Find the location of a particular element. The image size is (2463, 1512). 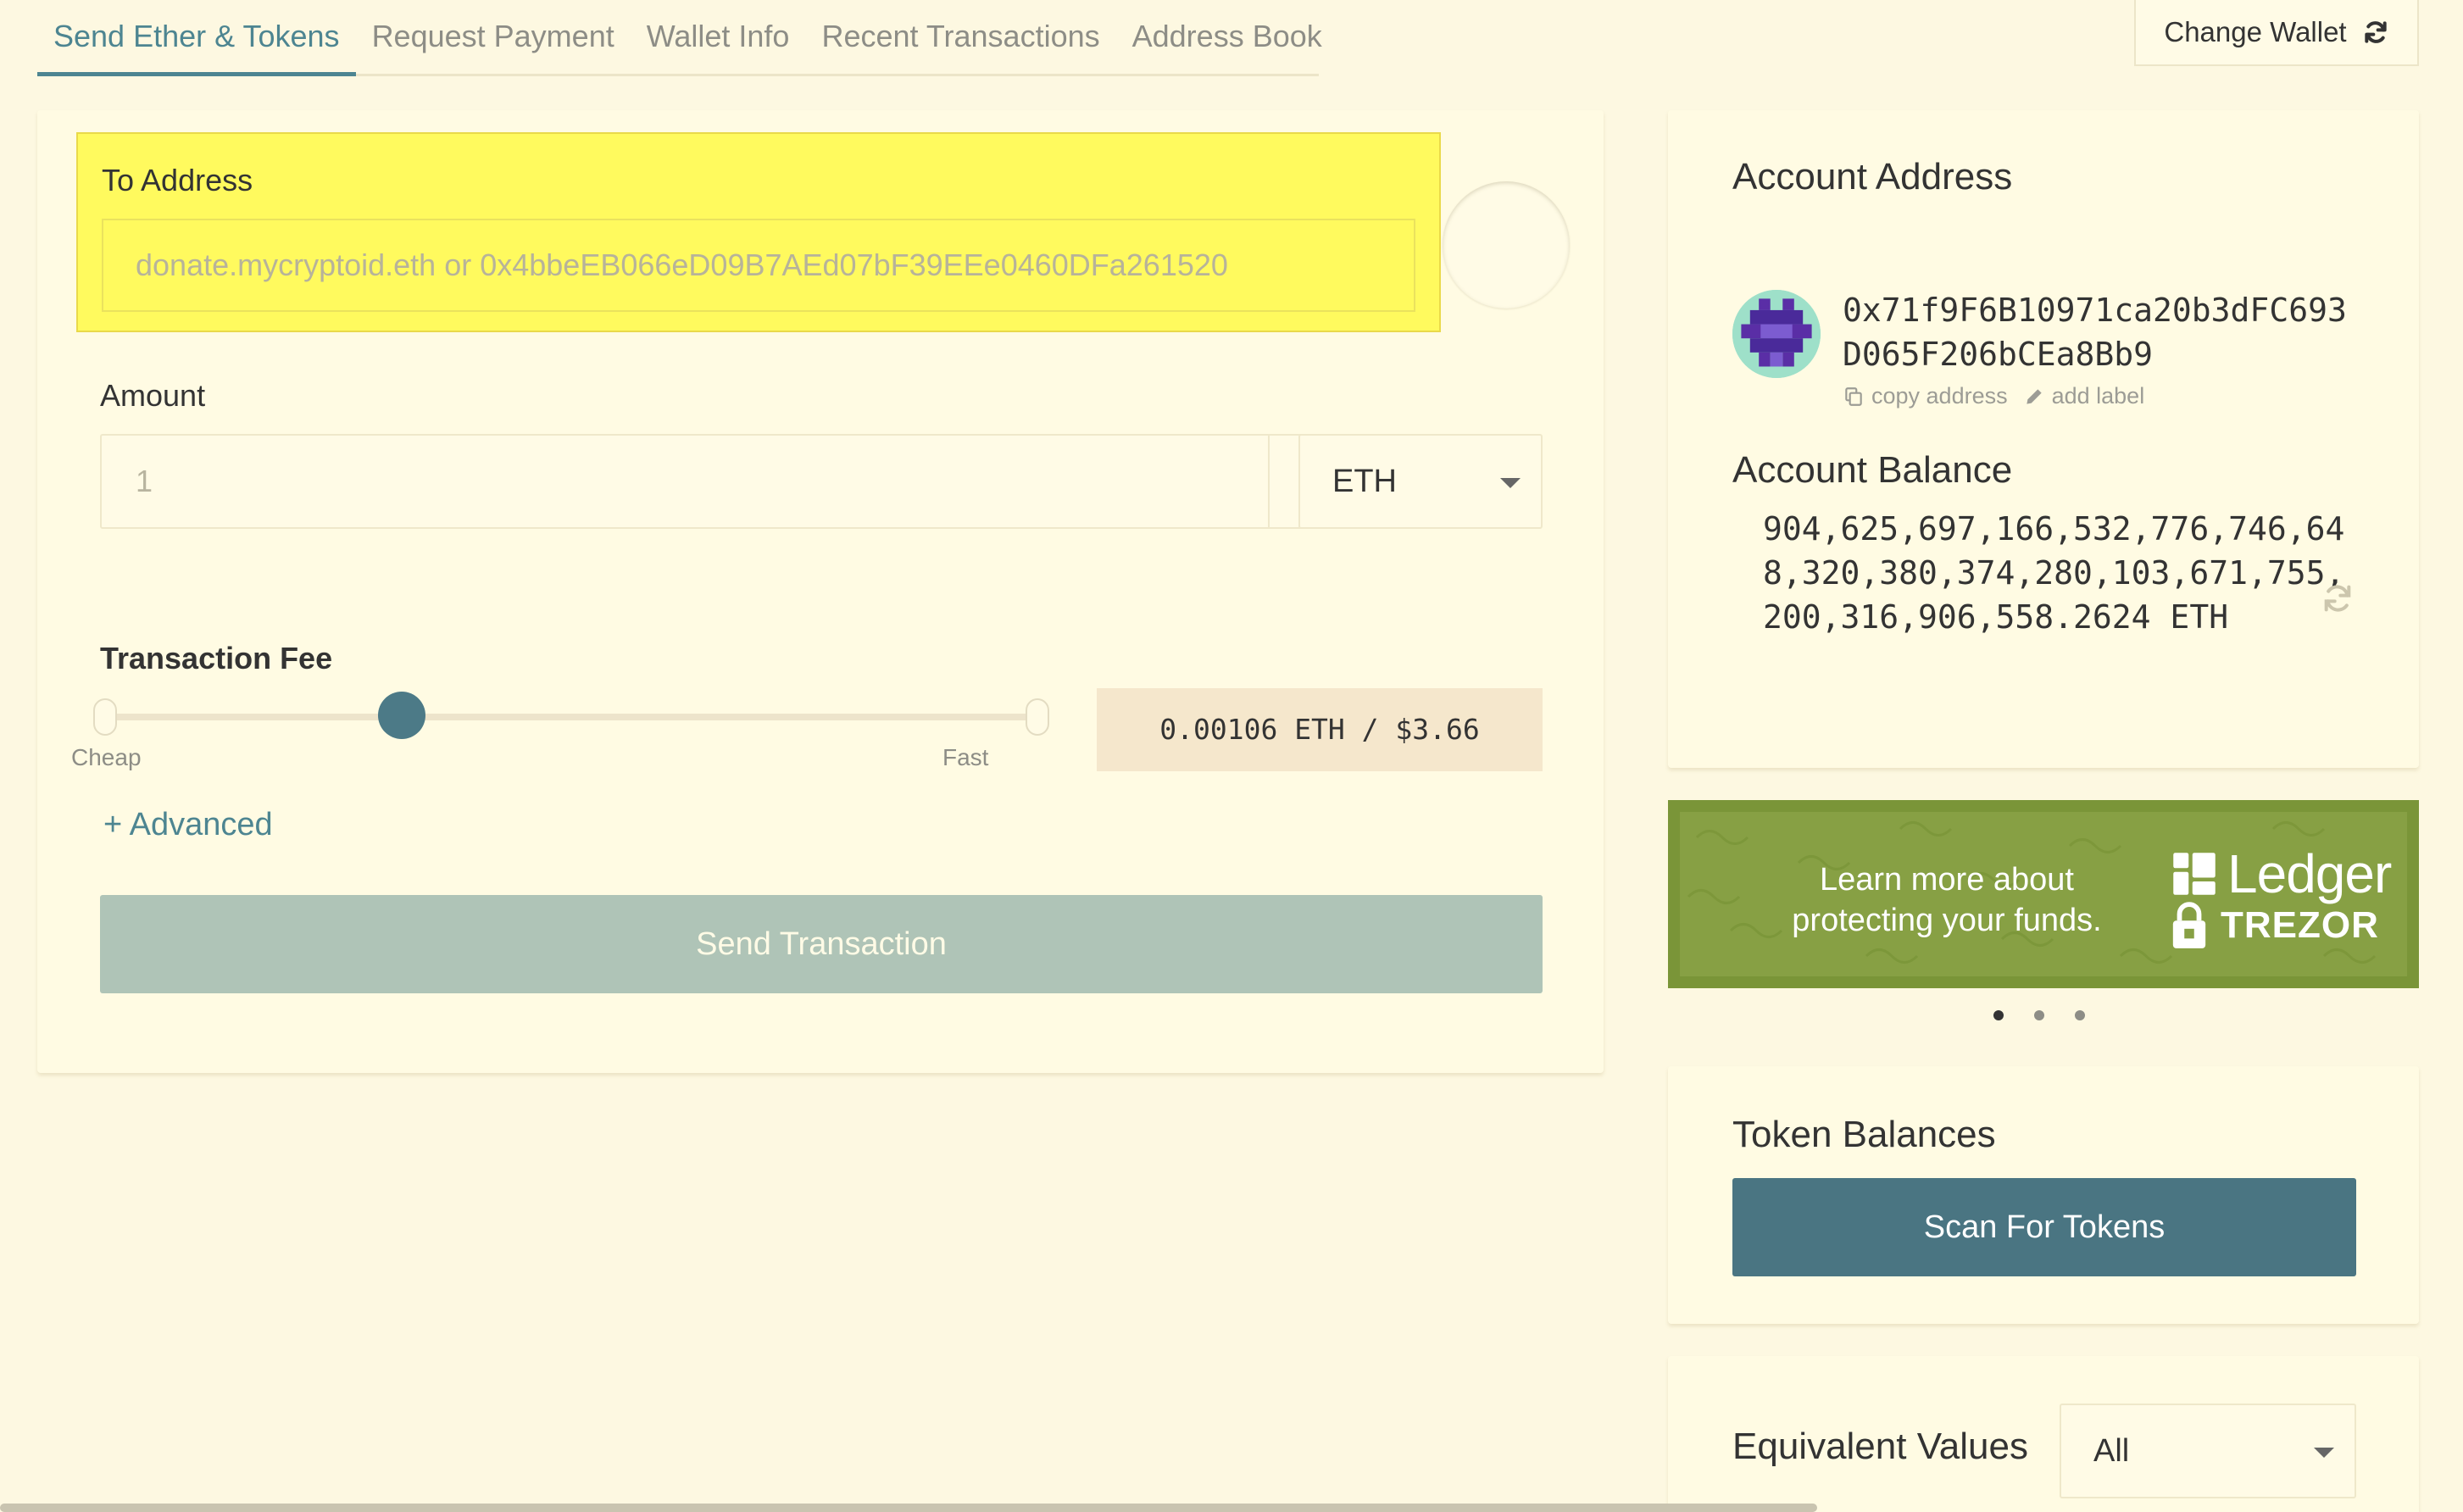

account-identicon is located at coordinates (1777, 334).